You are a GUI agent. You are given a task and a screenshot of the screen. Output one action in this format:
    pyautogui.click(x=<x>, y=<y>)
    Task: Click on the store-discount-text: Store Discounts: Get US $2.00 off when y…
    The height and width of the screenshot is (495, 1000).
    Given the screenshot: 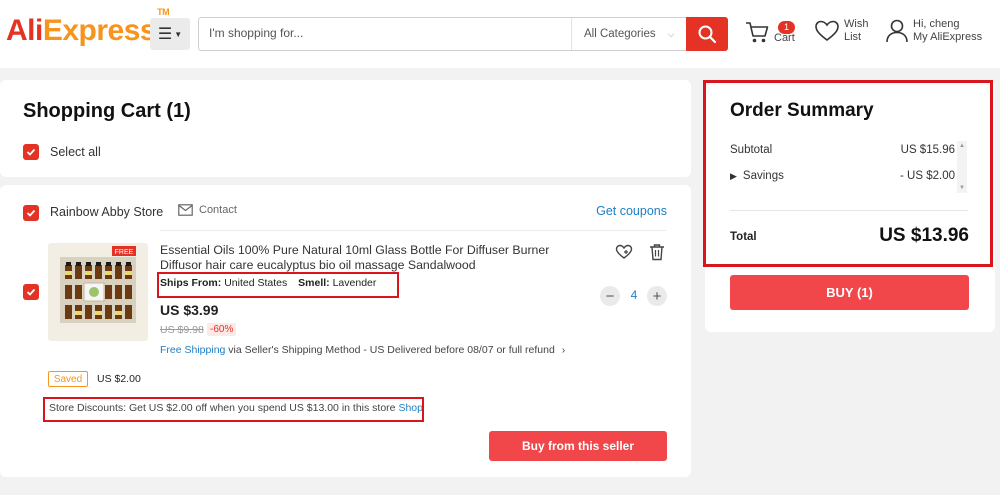 What is the action you would take?
    pyautogui.click(x=222, y=408)
    